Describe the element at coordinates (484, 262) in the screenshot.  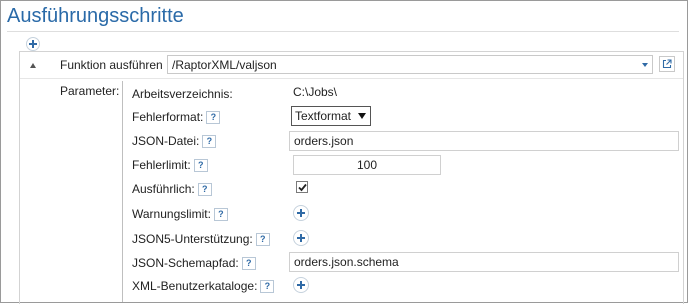
I see `schema-path-input: orders.json.schema` at that location.